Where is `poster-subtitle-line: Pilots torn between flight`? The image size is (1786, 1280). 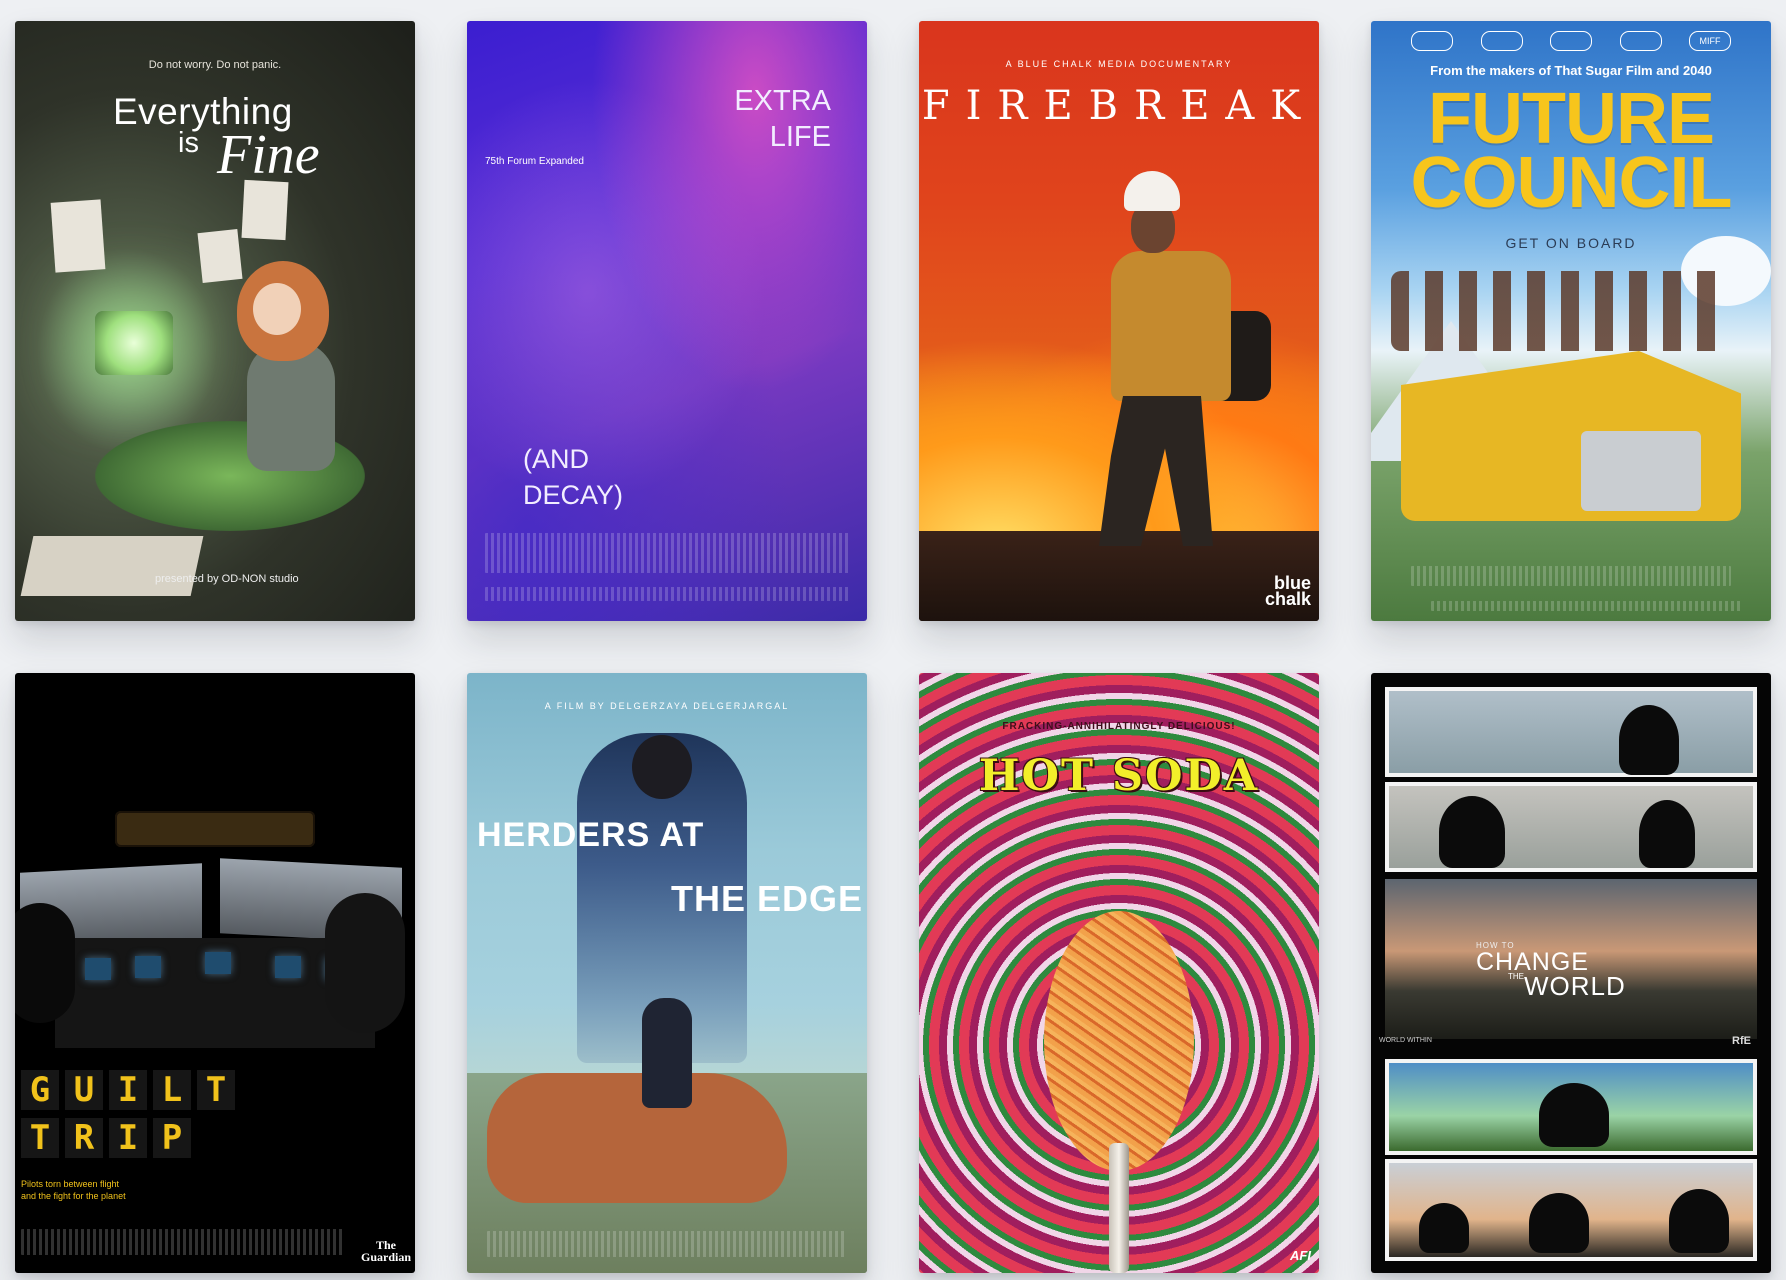 poster-subtitle-line: Pilots torn between flight is located at coordinates (70, 1184).